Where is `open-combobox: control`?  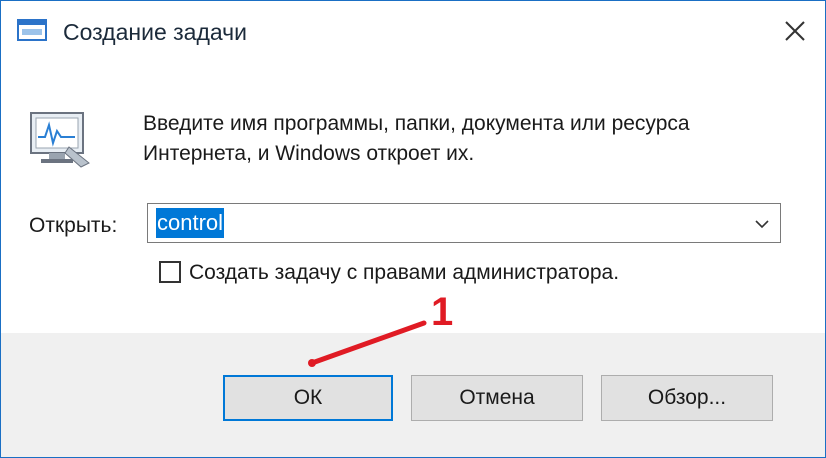
open-combobox: control is located at coordinates (464, 223).